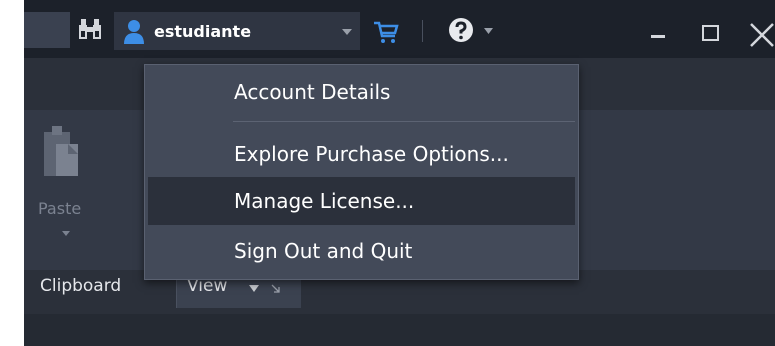 The image size is (775, 346). Describe the element at coordinates (386, 32) in the screenshot. I see `cart-icon` at that location.